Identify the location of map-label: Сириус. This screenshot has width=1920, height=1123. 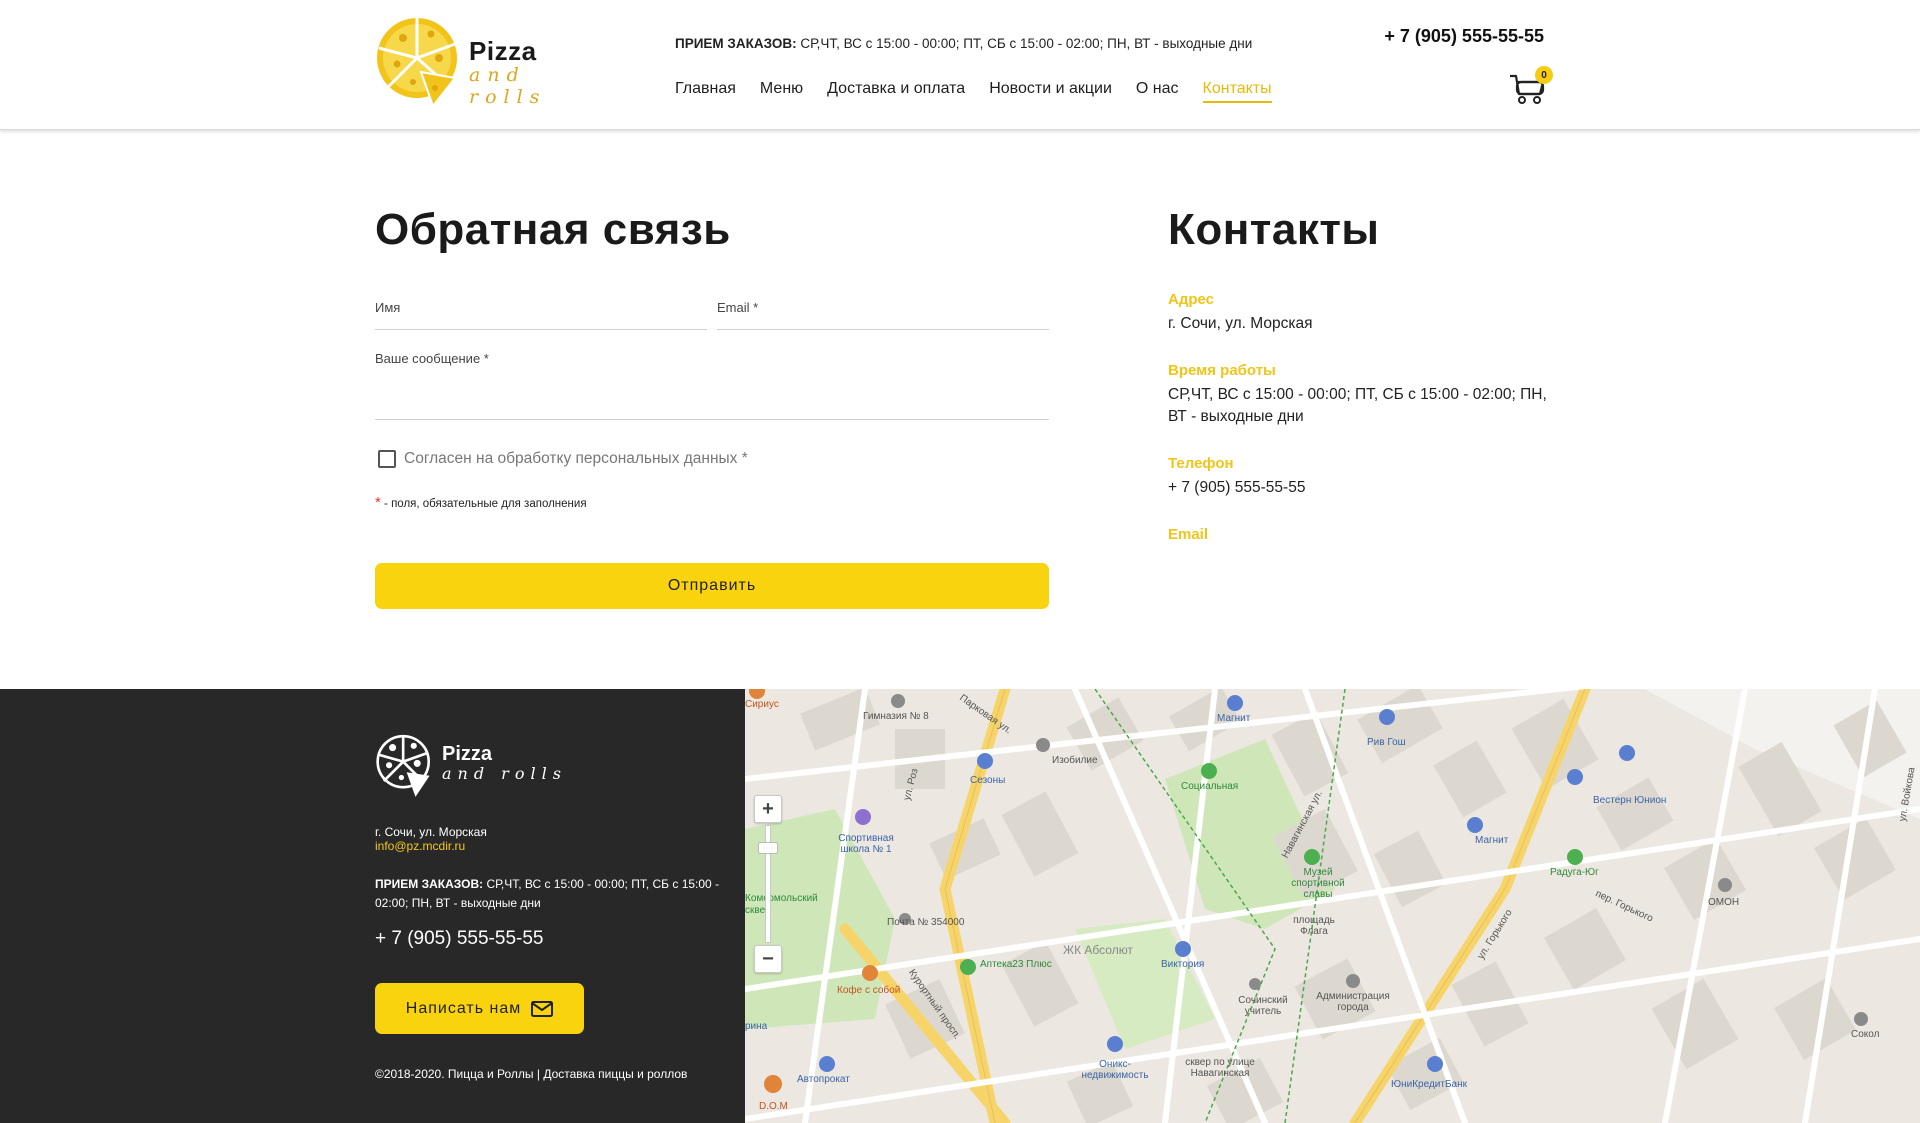
(762, 704).